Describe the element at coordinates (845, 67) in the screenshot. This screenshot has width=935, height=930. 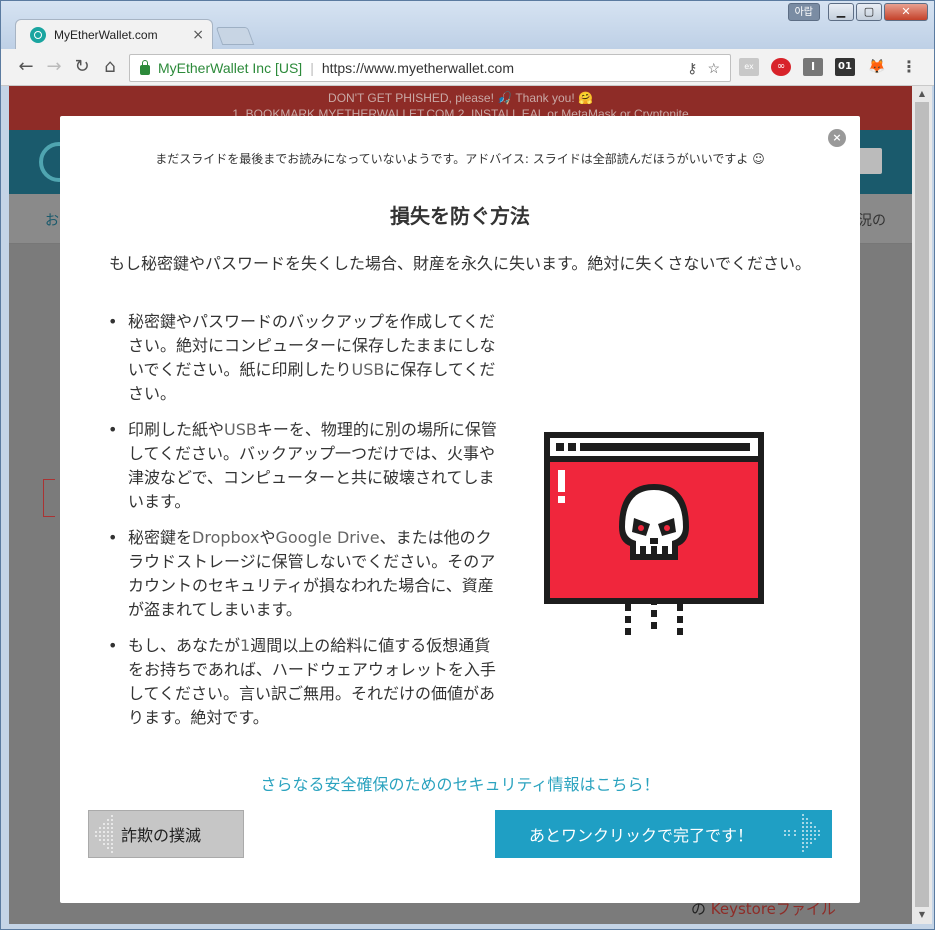
I see `binary-extension-icon: 01` at that location.